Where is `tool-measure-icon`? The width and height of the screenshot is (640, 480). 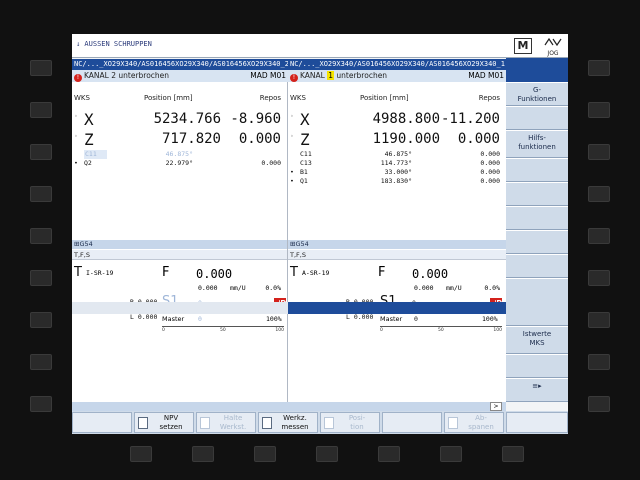 tool-measure-icon is located at coordinates (267, 423).